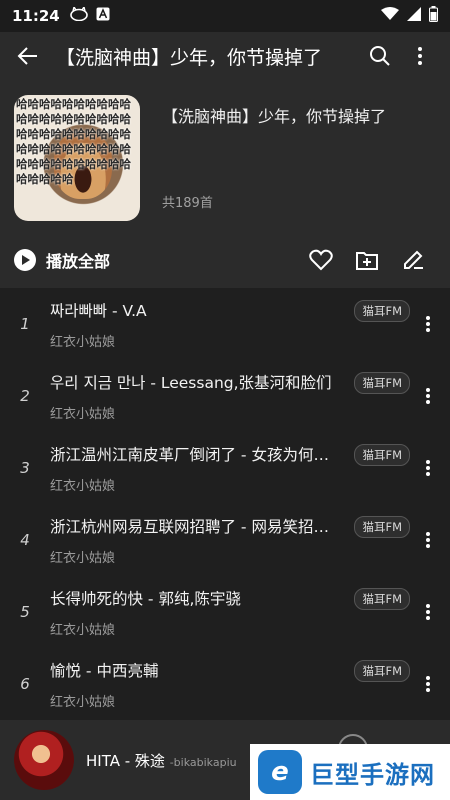 This screenshot has width=450, height=800. What do you see at coordinates (225, 324) in the screenshot?
I see `song-row: 1 짜라빠빠 - V.A 红衣小姑娘 猫耳FM` at bounding box center [225, 324].